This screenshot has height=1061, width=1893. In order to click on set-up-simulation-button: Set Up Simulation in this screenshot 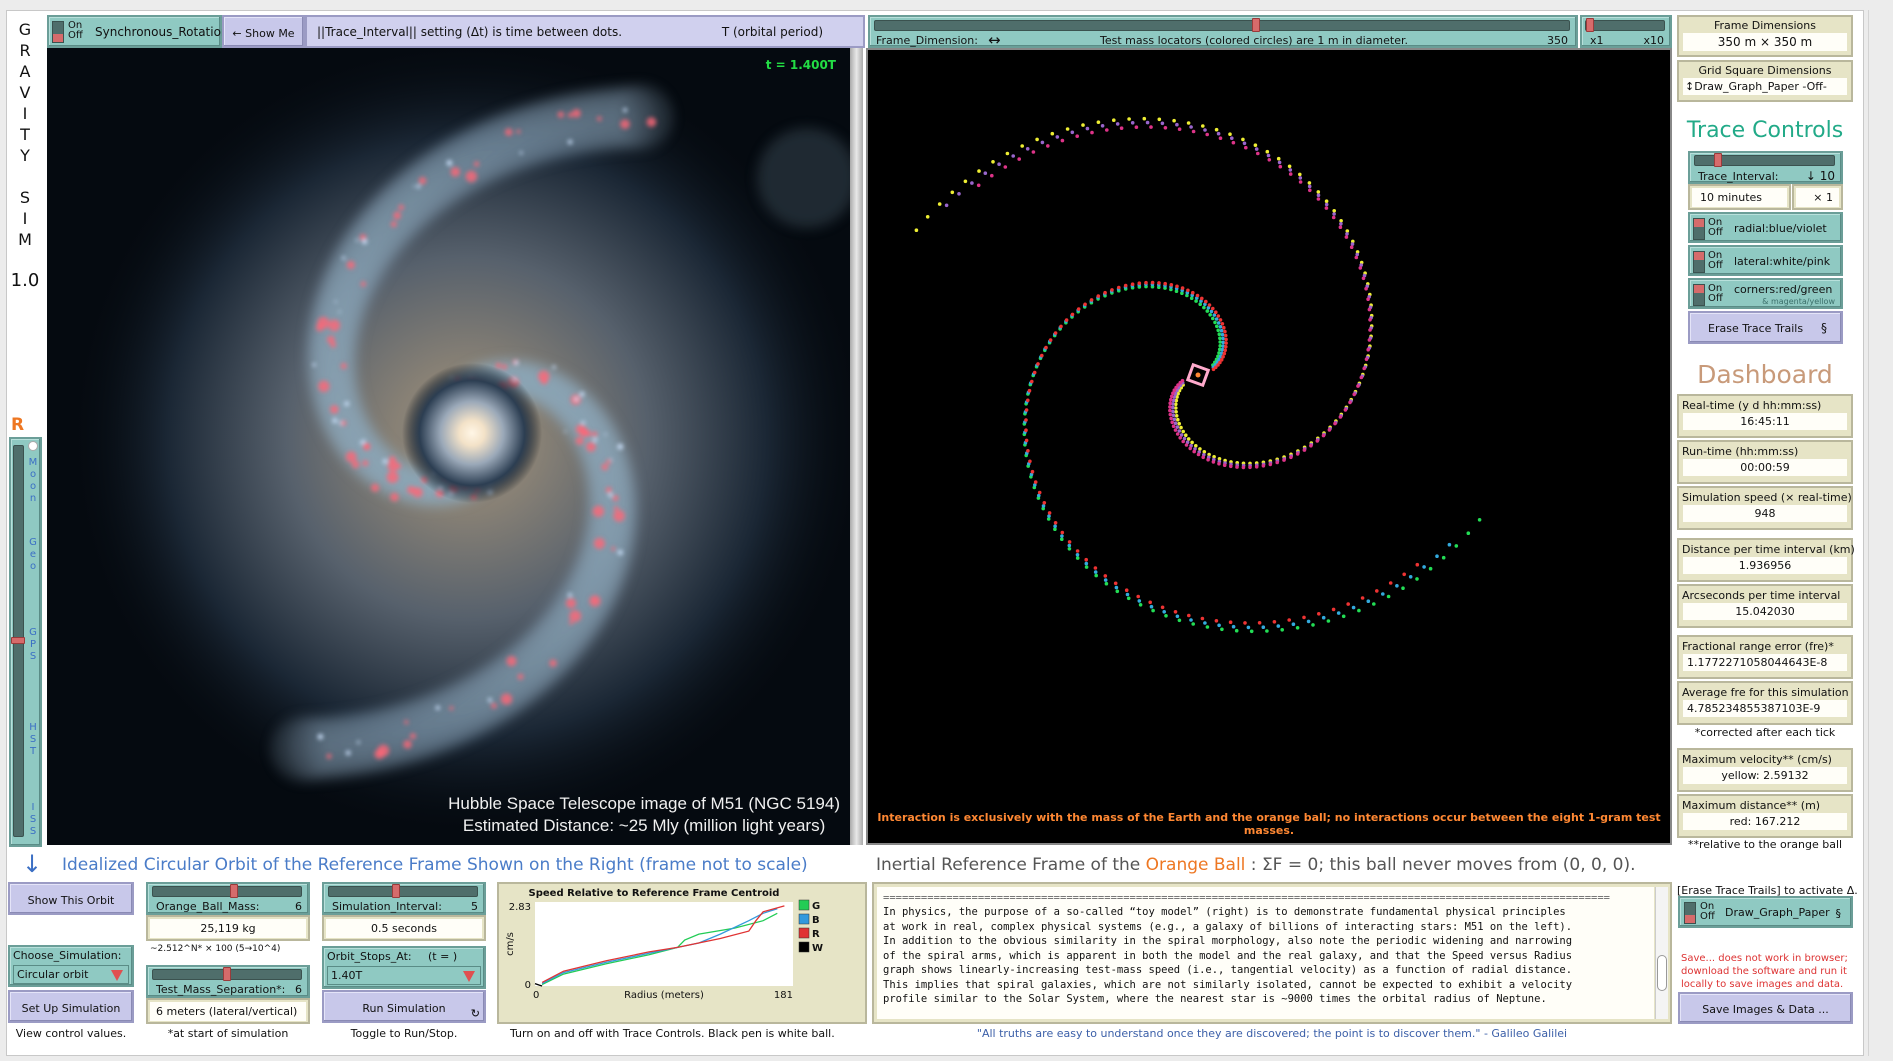, I will do `click(71, 1006)`.